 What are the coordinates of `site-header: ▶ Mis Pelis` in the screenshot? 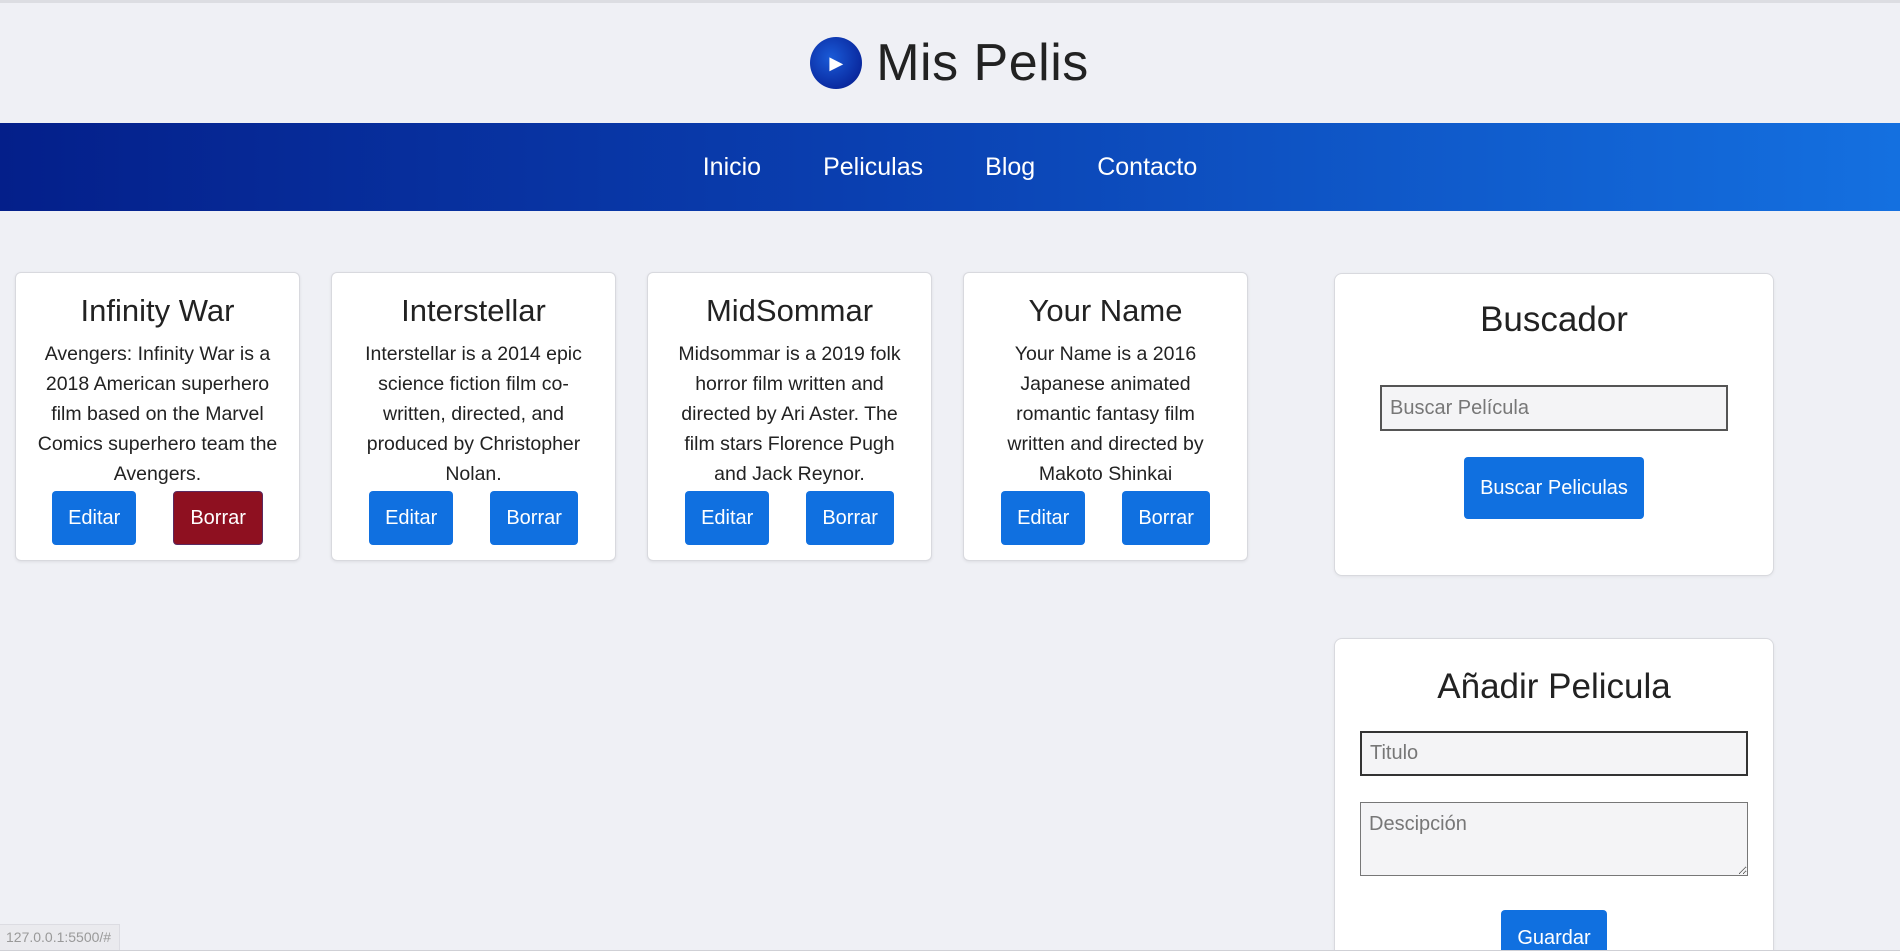 It's located at (950, 63).